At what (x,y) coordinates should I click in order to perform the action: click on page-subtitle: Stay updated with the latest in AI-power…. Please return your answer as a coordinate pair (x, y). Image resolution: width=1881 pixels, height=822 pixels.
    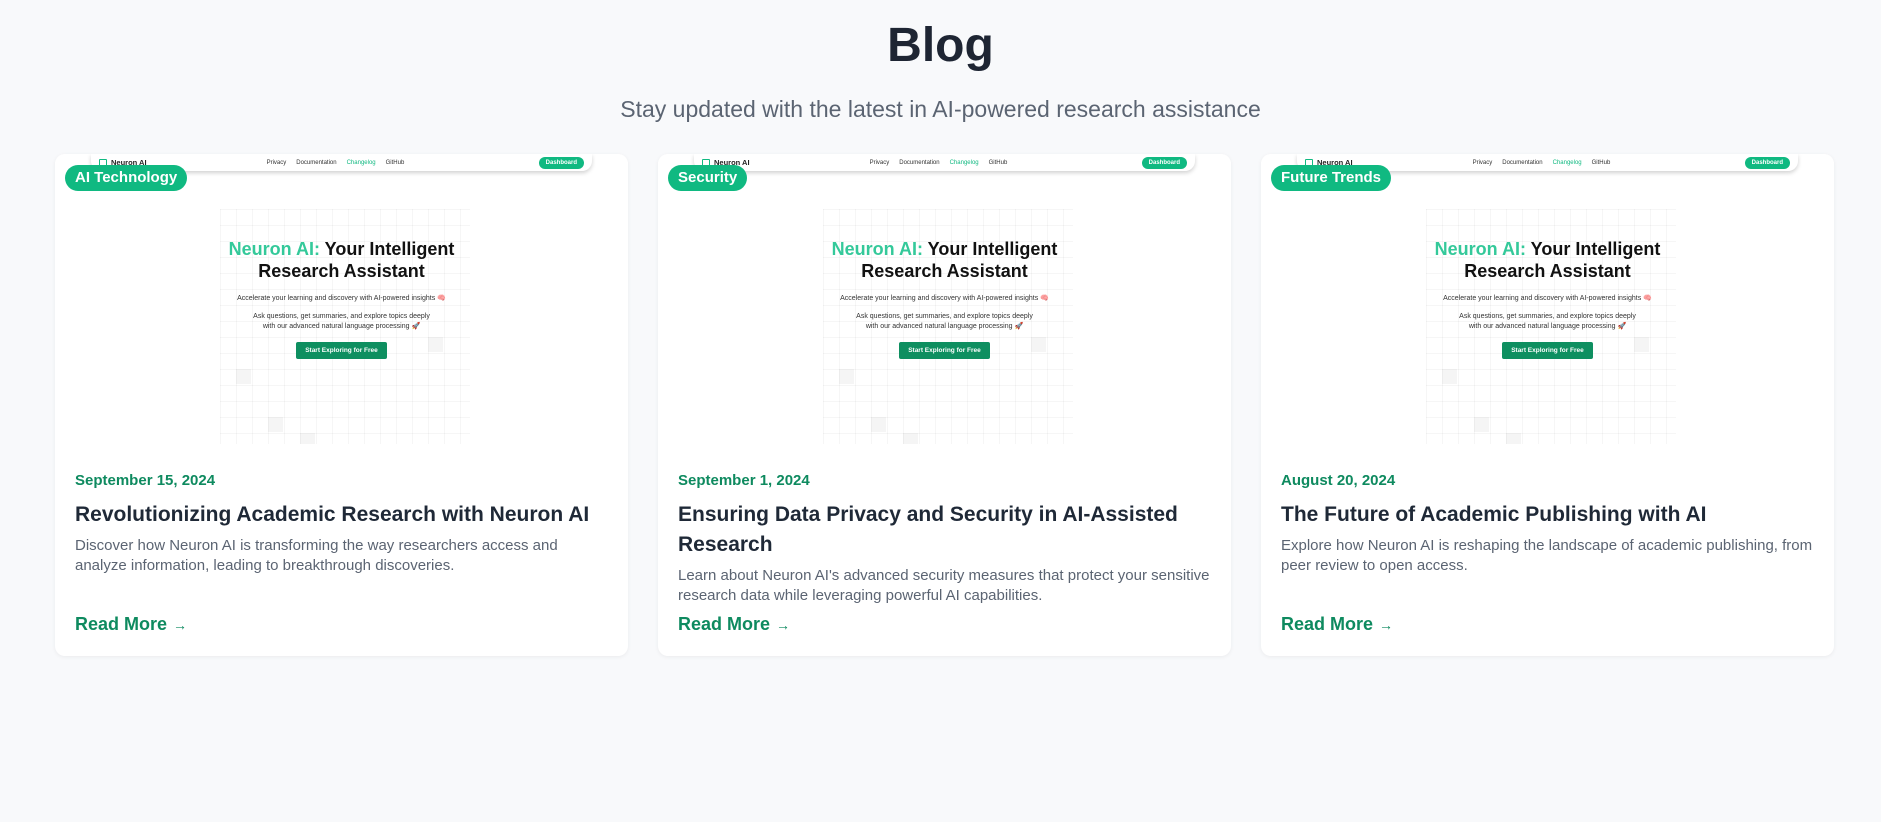
    Looking at the image, I should click on (940, 109).